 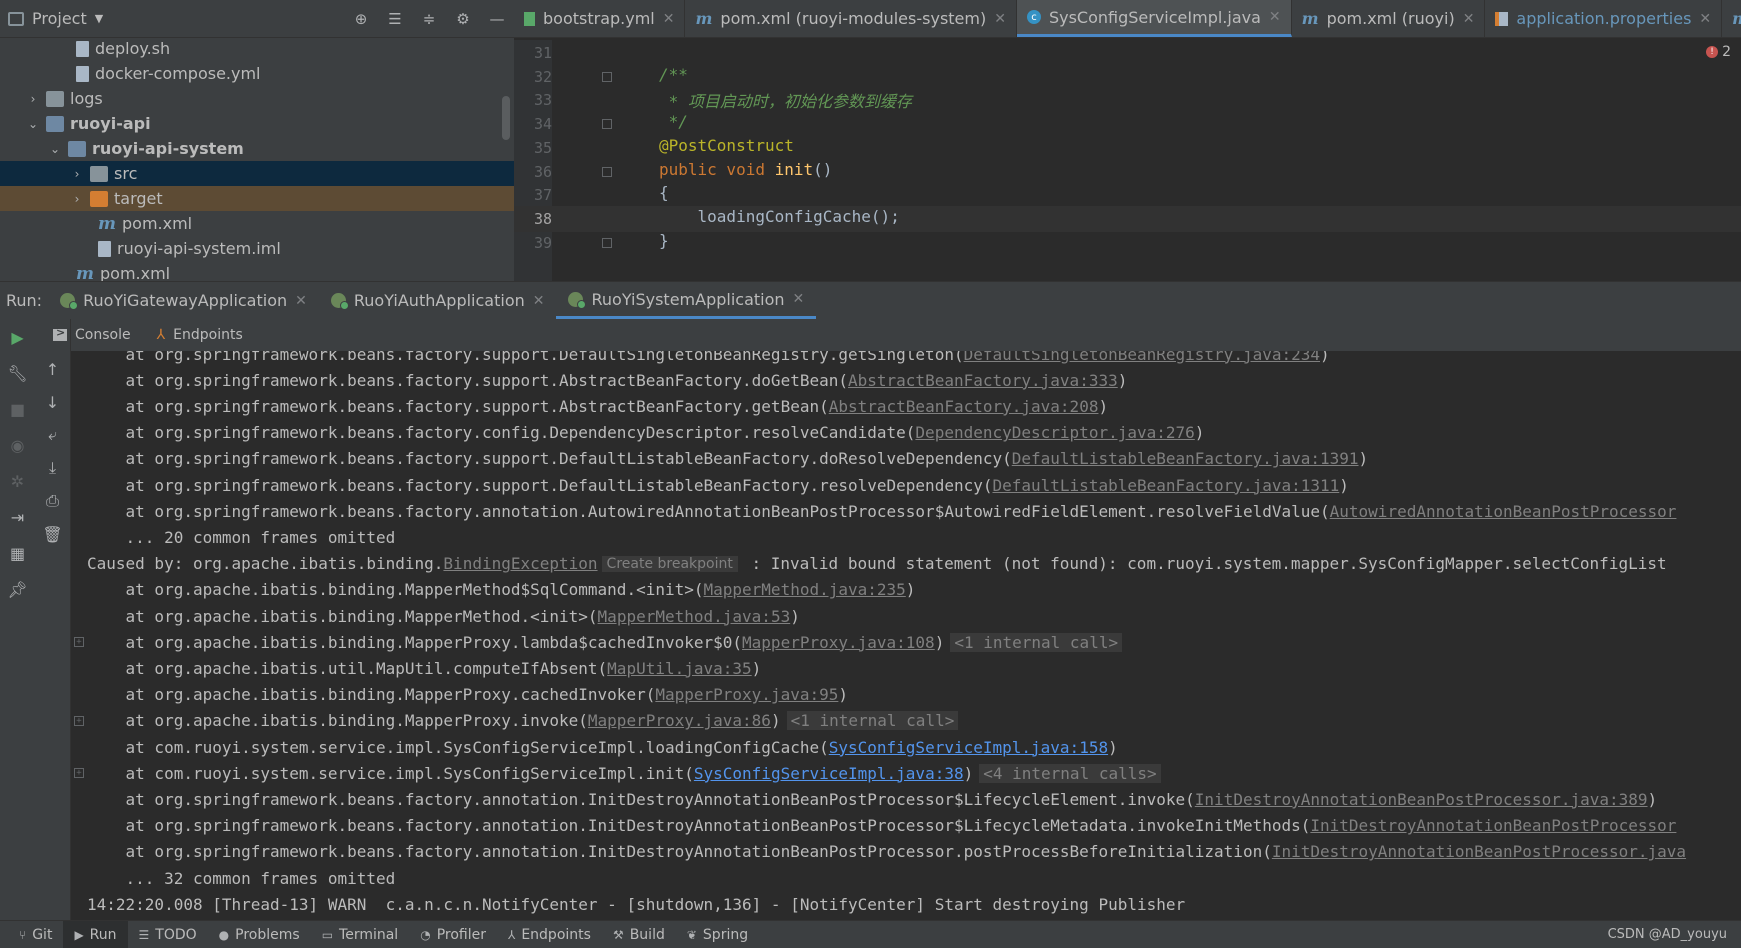 I want to click on project-view-selector: Project ▼, so click(x=55, y=18).